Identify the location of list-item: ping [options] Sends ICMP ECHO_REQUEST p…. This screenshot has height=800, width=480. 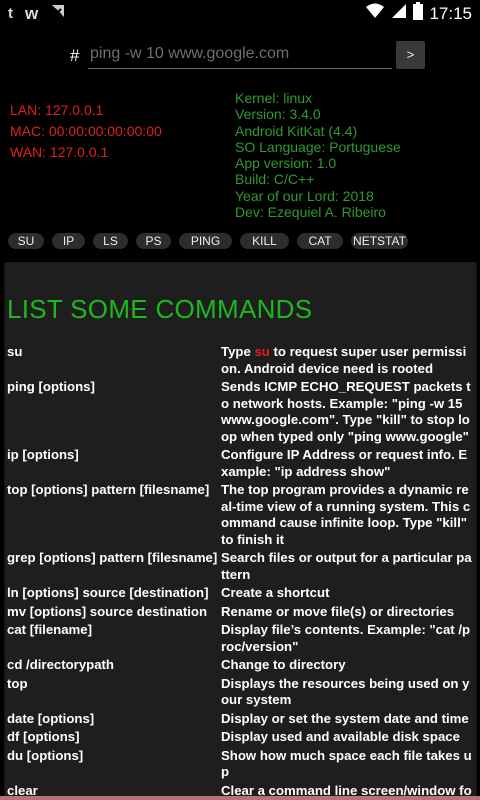
(241, 412).